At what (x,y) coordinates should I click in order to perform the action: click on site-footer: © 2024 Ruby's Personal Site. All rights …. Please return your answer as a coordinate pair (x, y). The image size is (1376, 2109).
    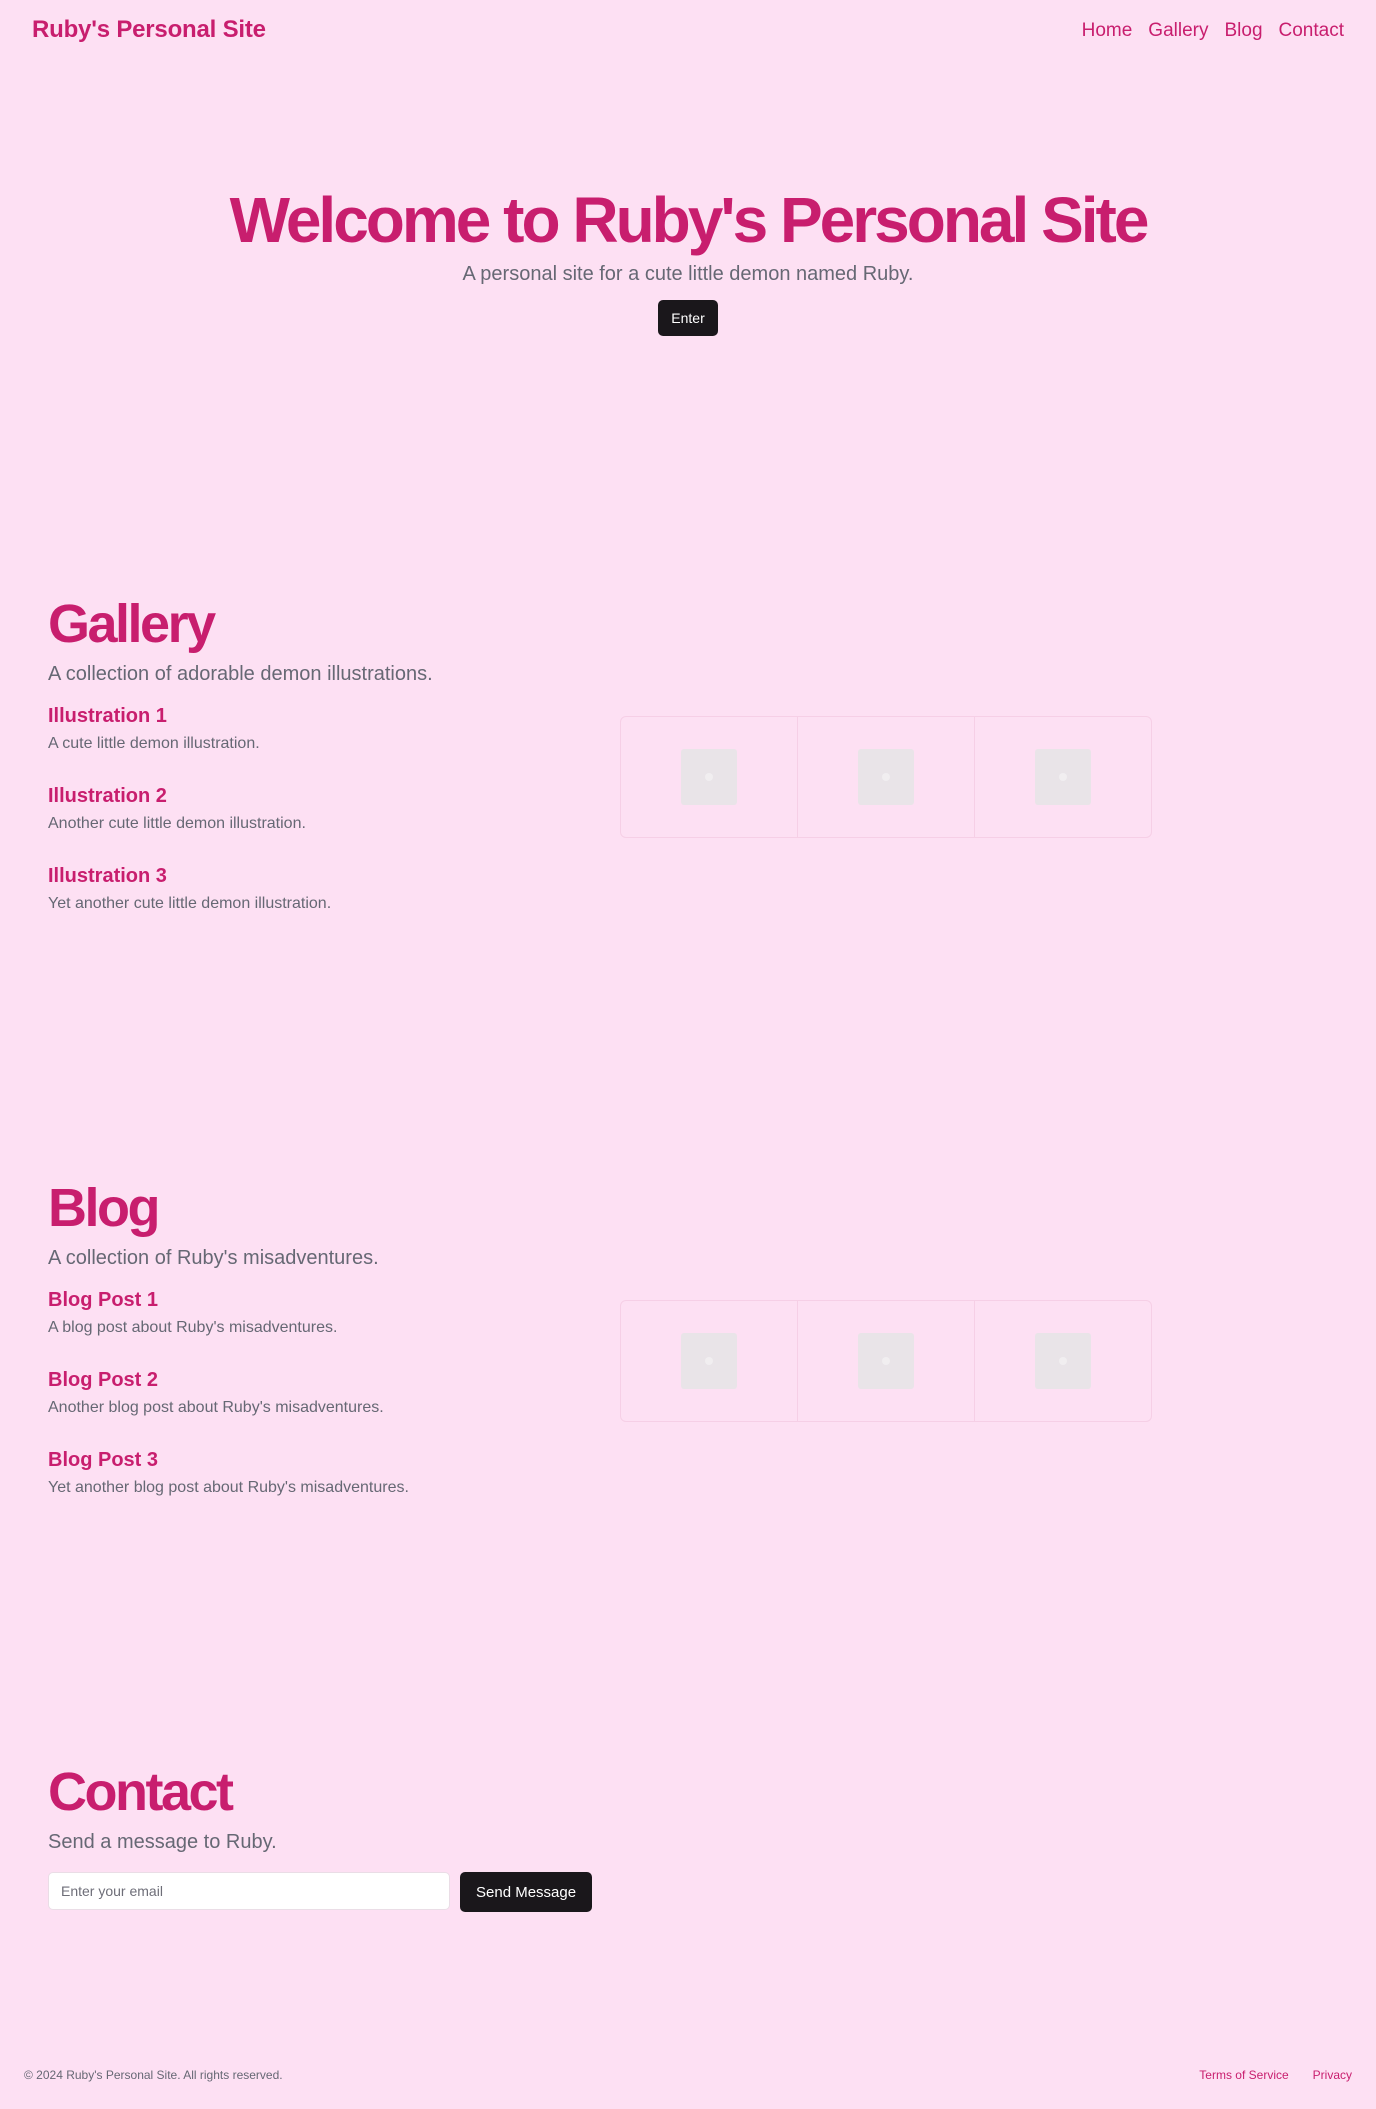
    Looking at the image, I should click on (688, 2076).